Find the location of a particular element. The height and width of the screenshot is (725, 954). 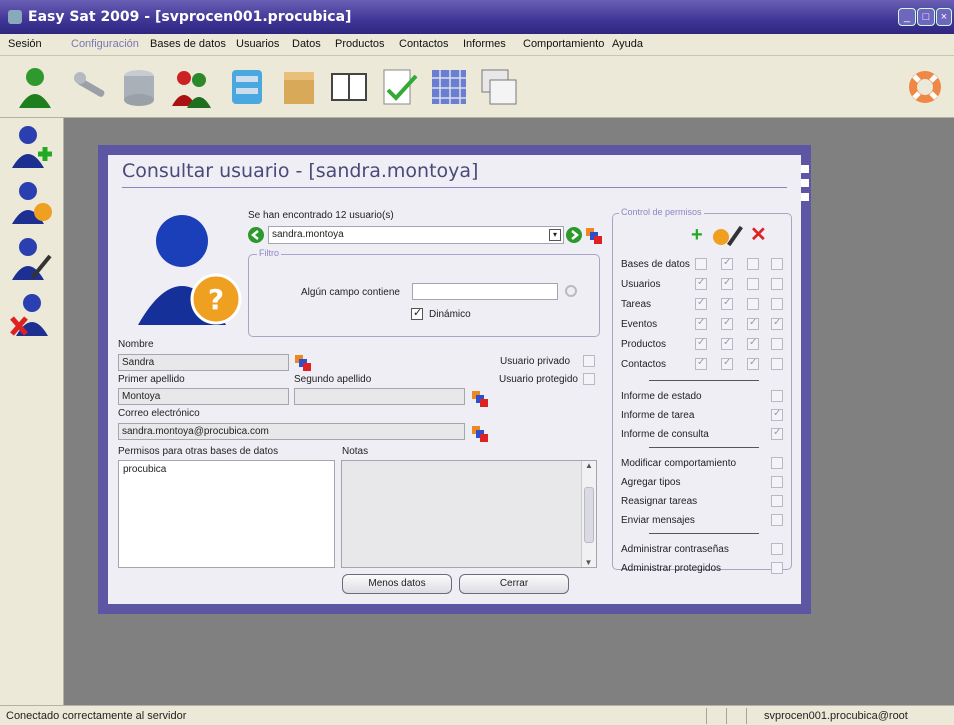

segundo-apellido-field is located at coordinates (379, 396).